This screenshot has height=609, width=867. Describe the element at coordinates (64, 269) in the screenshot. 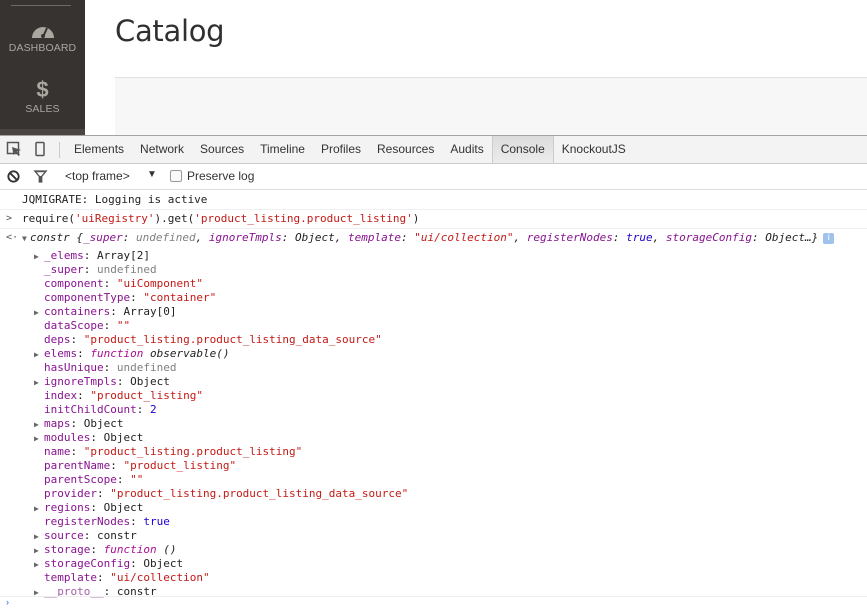

I see `property-key: _super` at that location.